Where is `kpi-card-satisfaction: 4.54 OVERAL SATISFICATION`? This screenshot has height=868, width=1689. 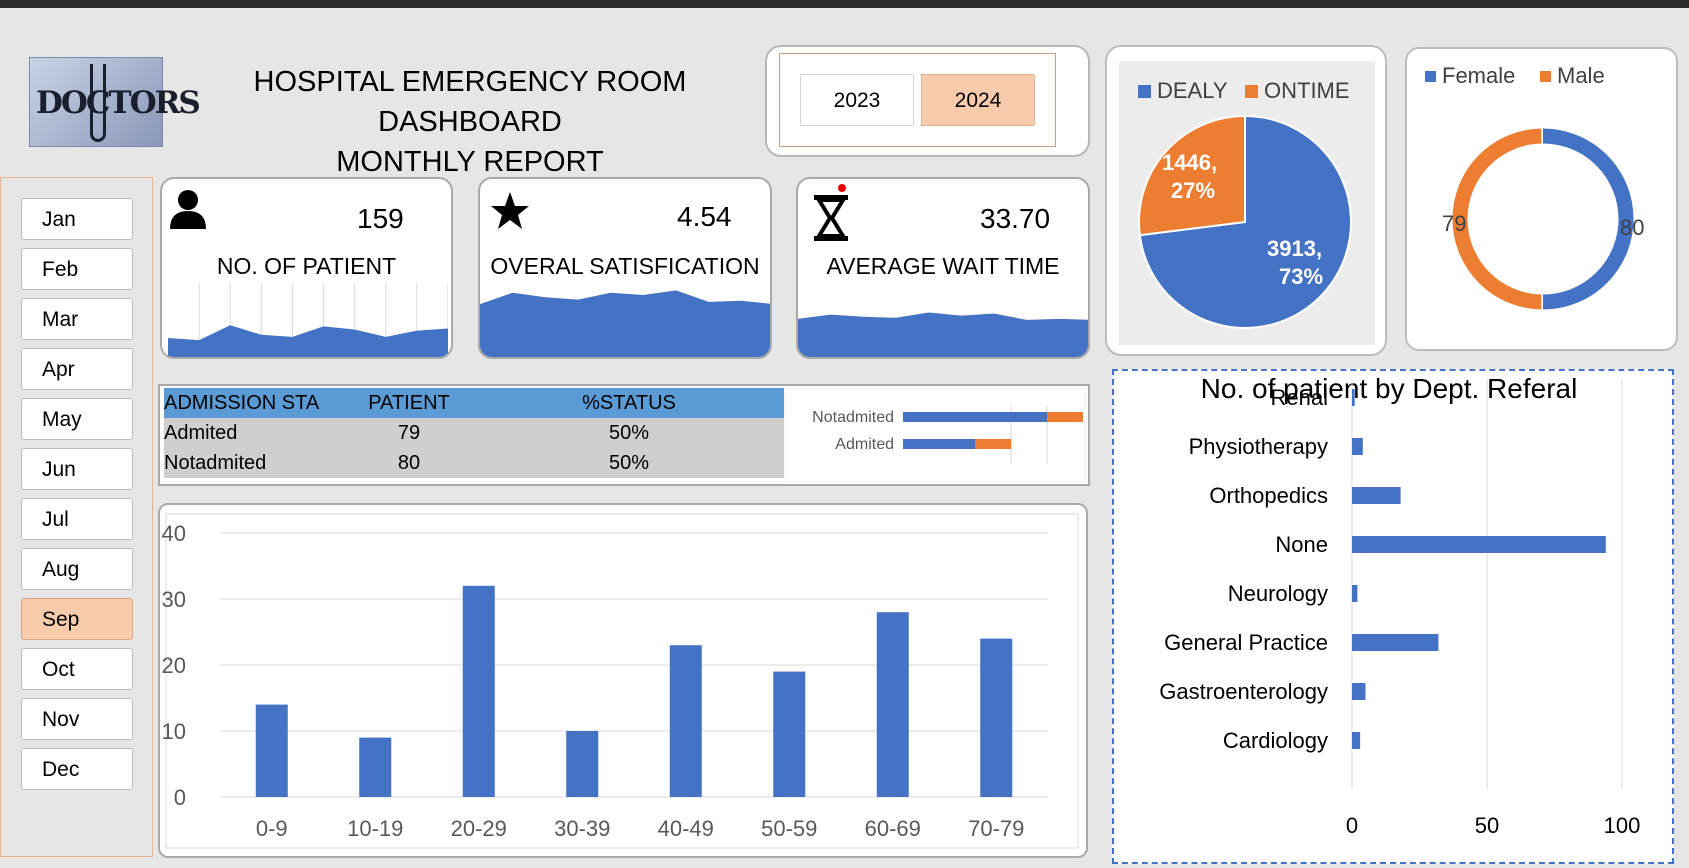
kpi-card-satisfaction: 4.54 OVERAL SATISFICATION is located at coordinates (625, 268).